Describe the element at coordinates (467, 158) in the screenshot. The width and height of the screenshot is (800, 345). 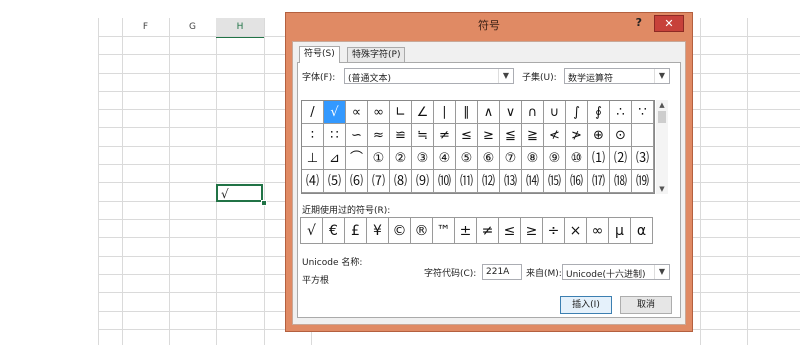
I see `symbol-cell: ⑤` at that location.